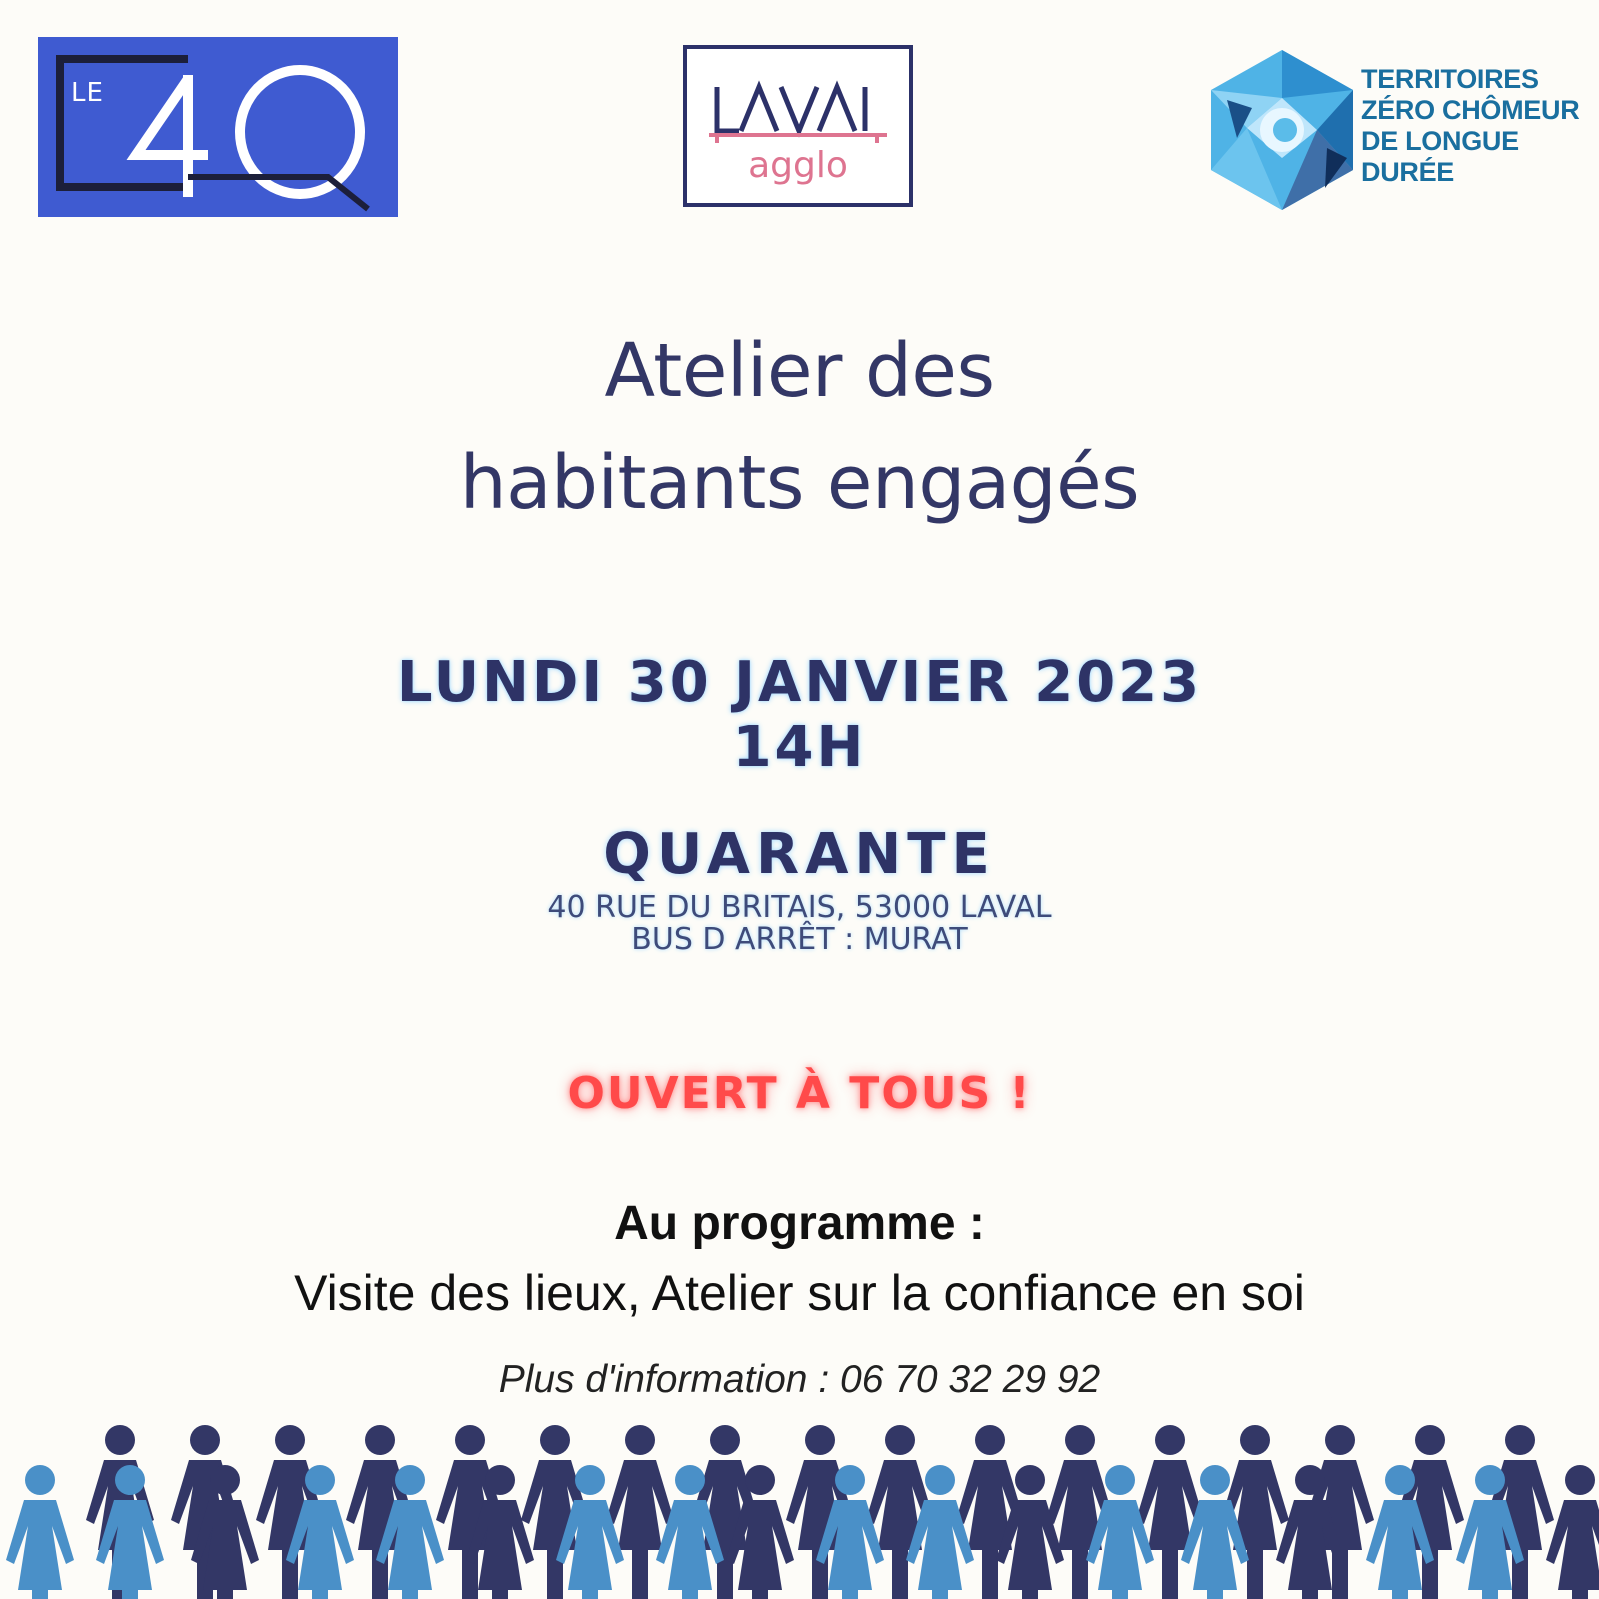  What do you see at coordinates (799, 907) in the screenshot?
I see `venue-address-line-1: 40 RUE DU BRITAIS, 53000 LAVAL` at bounding box center [799, 907].